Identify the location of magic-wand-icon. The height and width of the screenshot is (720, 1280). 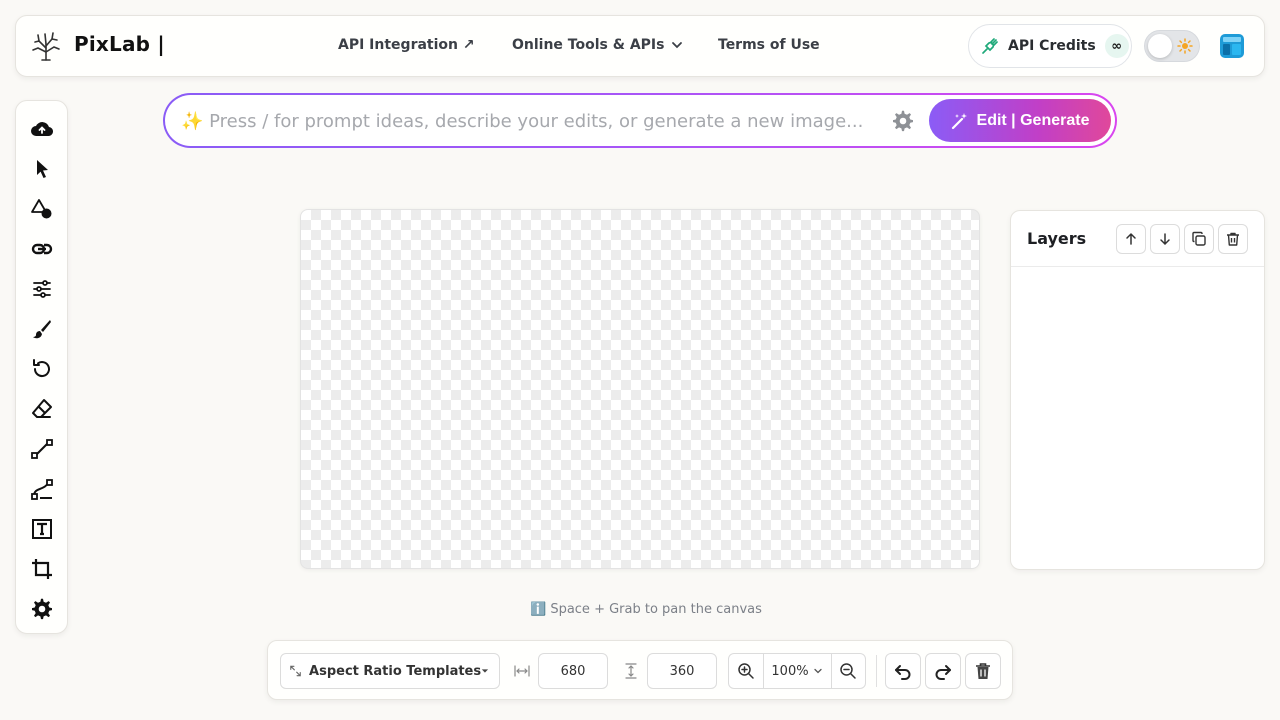
(959, 120).